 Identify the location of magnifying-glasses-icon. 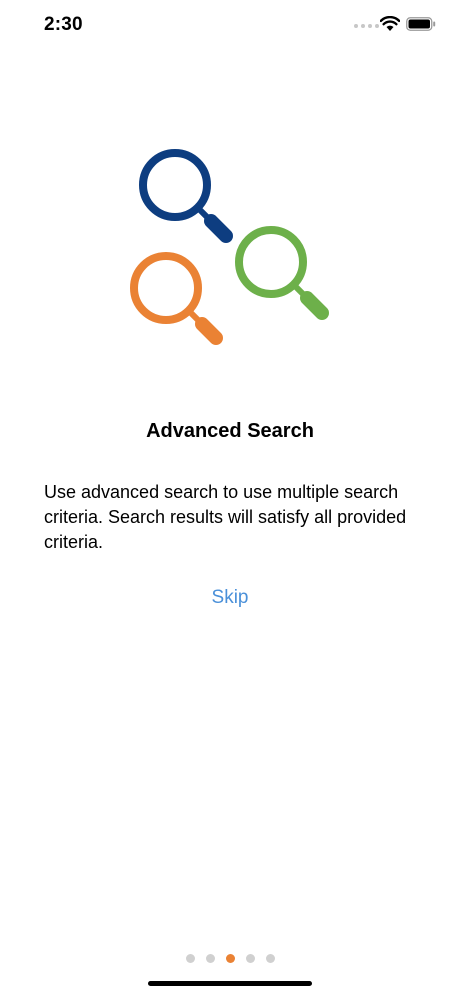
(229, 247).